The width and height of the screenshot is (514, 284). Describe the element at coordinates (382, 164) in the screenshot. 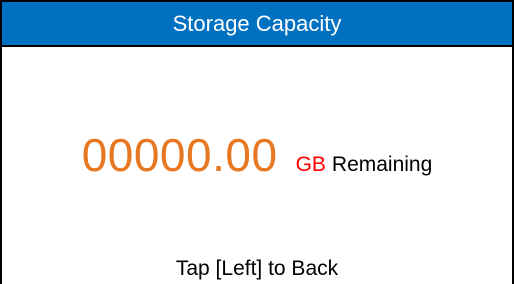

I see `capacity-label: Remaining` at that location.